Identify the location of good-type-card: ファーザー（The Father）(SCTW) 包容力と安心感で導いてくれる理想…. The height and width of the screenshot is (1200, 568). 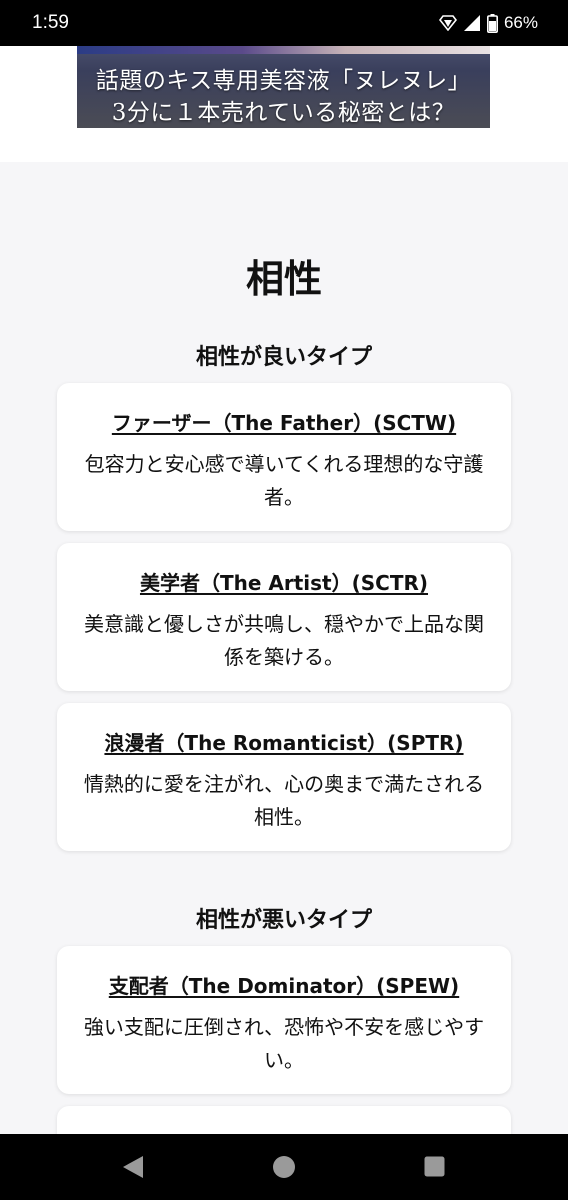
(284, 457).